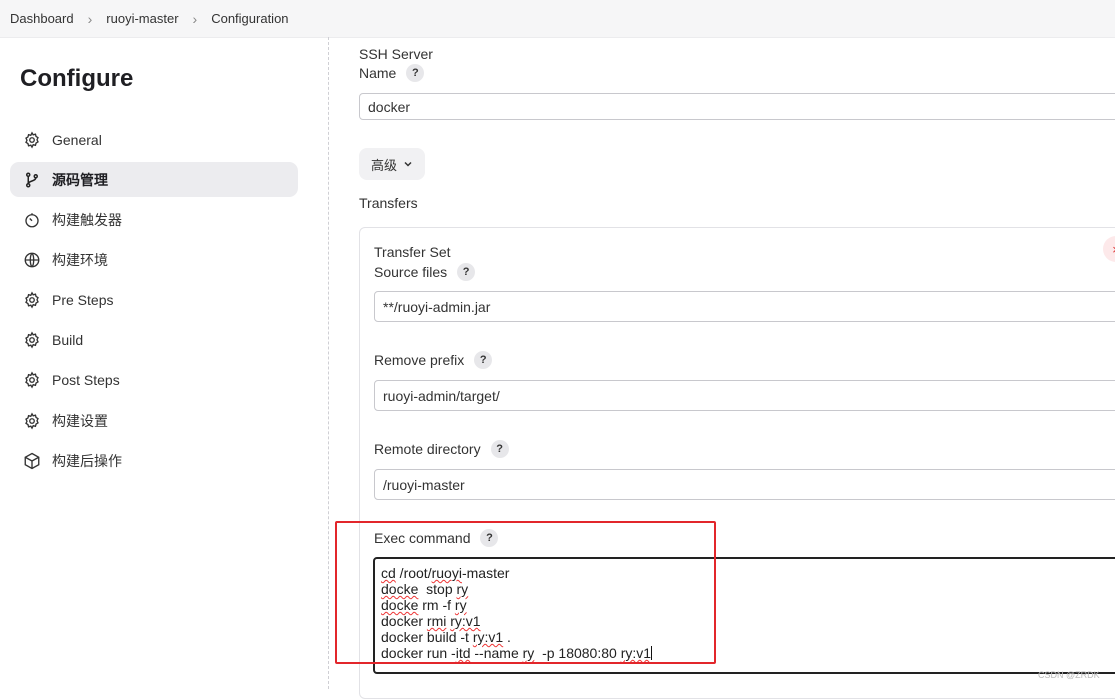 Image resolution: width=1115 pixels, height=699 pixels. What do you see at coordinates (37, 18) in the screenshot?
I see `breadcrumb-dashboard: Dashboard` at bounding box center [37, 18].